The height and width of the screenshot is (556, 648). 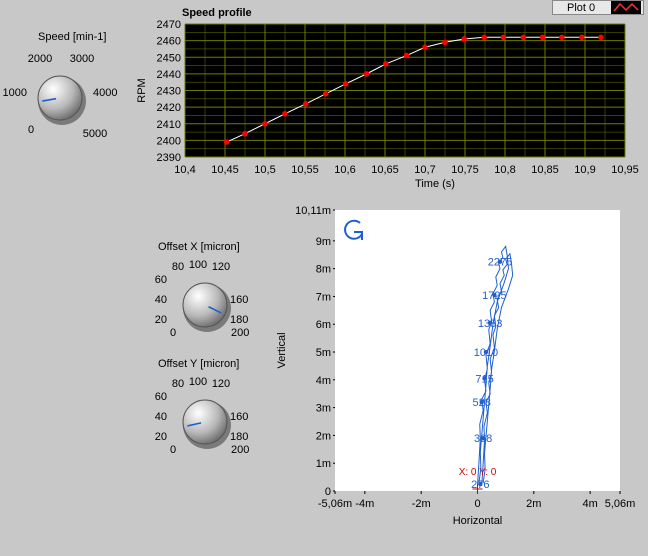 I want to click on xy-point-label: 715, so click(x=484, y=379).